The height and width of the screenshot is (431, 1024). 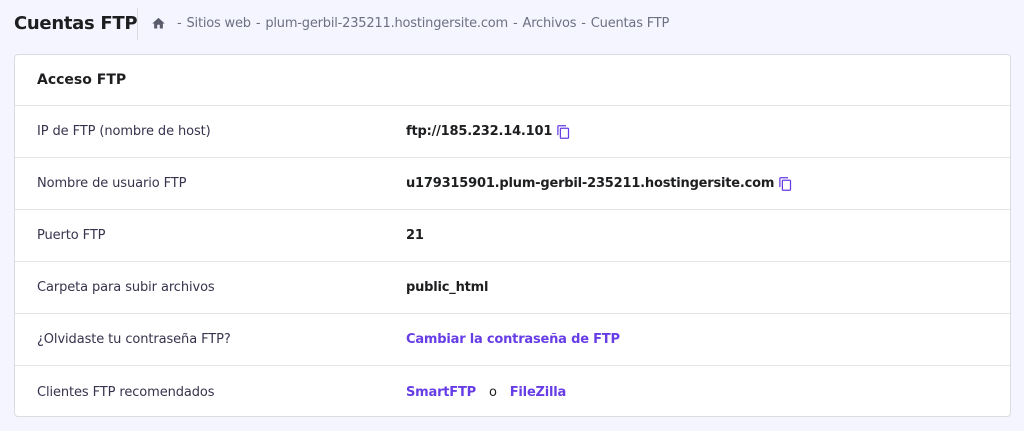 I want to click on change-password-link: Cambiar la contraseña de FTP, so click(x=513, y=339).